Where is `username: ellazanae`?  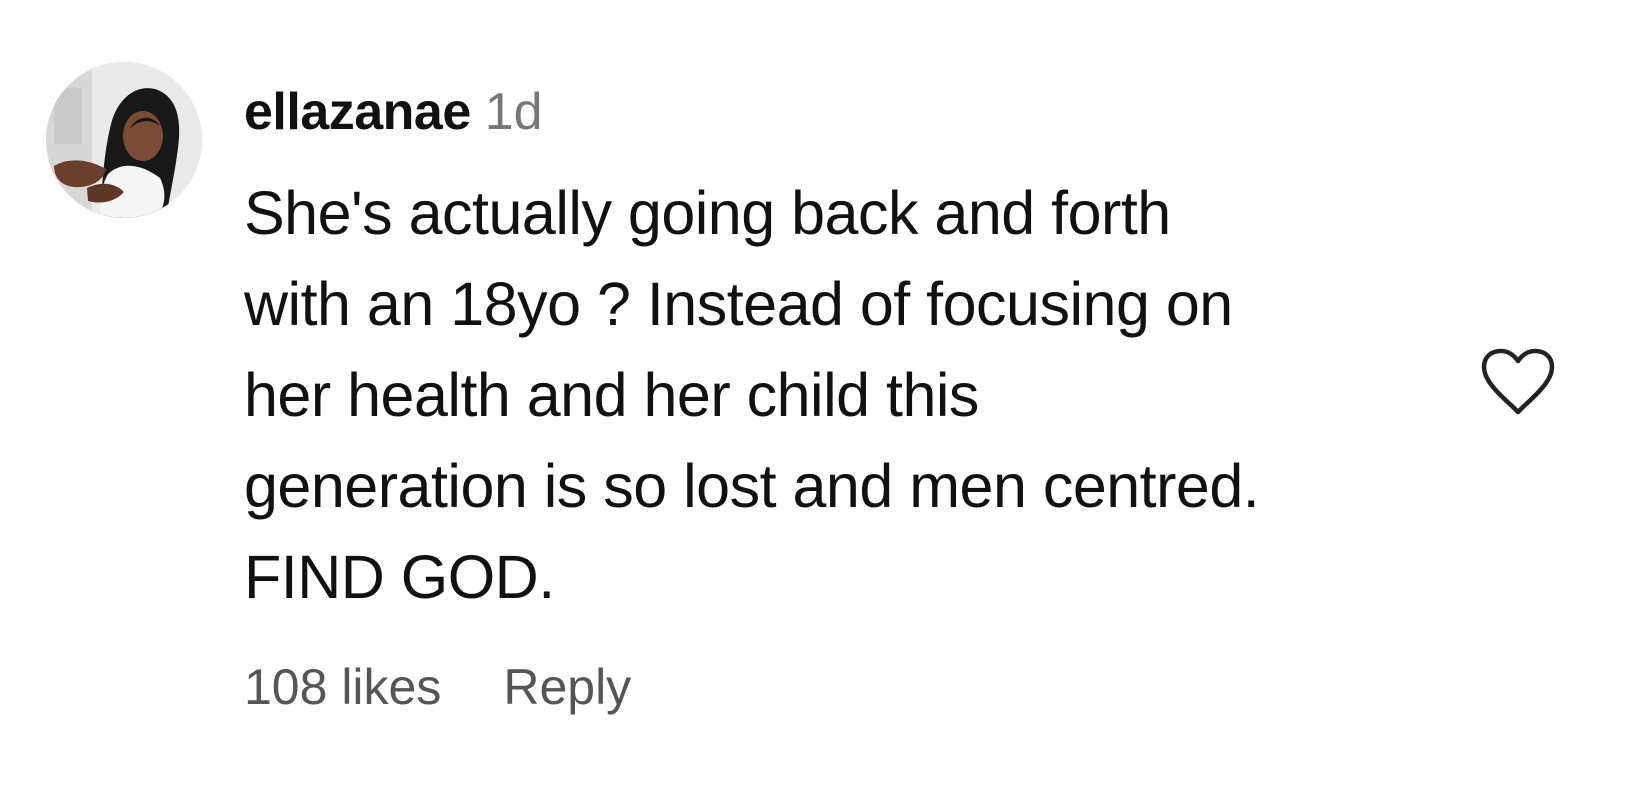
username: ellazanae is located at coordinates (357, 112).